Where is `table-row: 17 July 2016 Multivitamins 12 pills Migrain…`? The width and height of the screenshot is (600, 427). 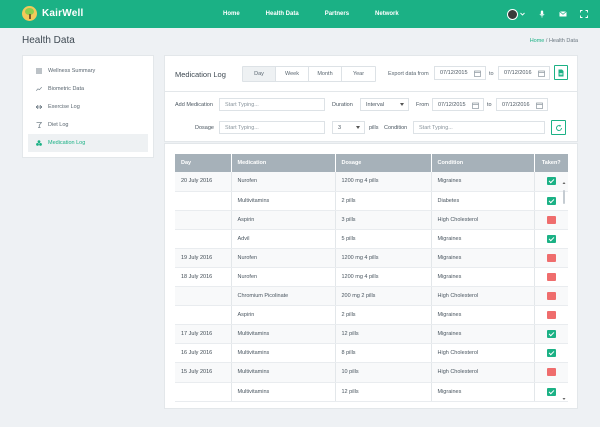 table-row: 17 July 2016 Multivitamins 12 pills Migrain… is located at coordinates (371, 334).